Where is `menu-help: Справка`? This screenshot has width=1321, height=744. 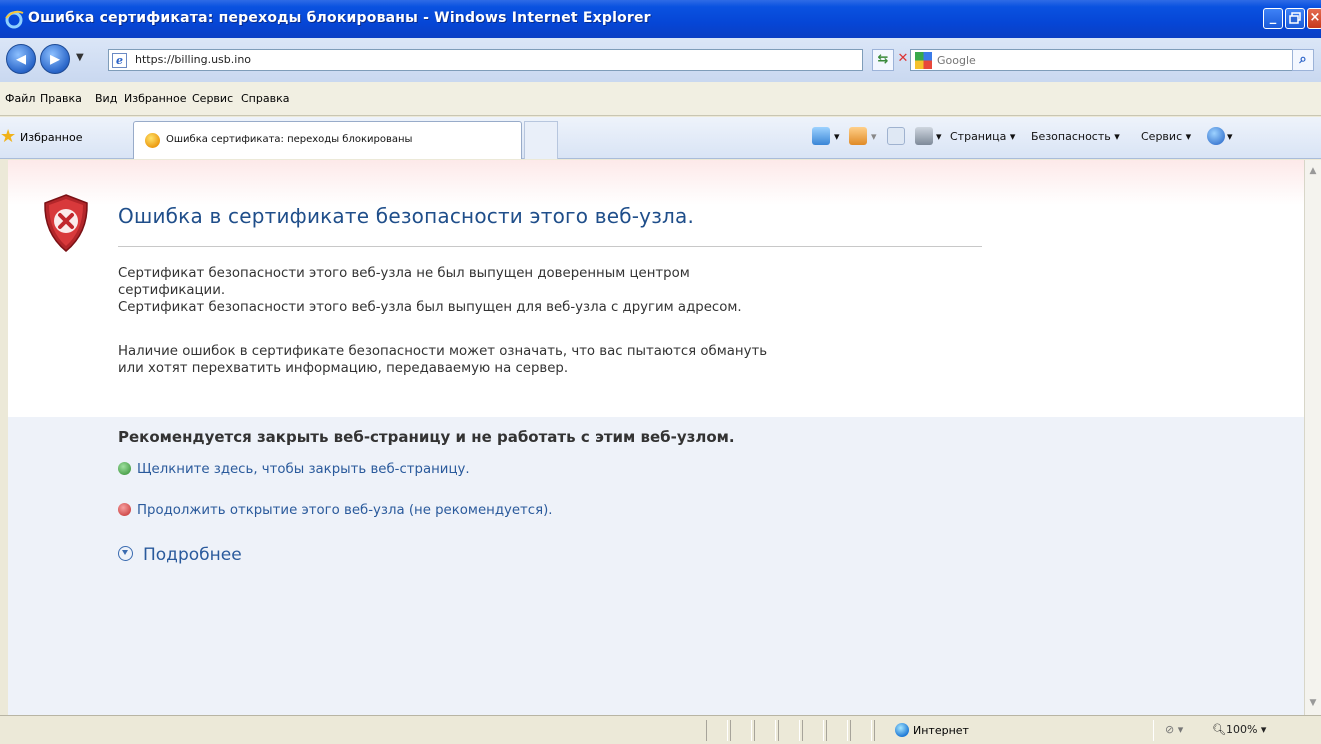 menu-help: Справка is located at coordinates (265, 98).